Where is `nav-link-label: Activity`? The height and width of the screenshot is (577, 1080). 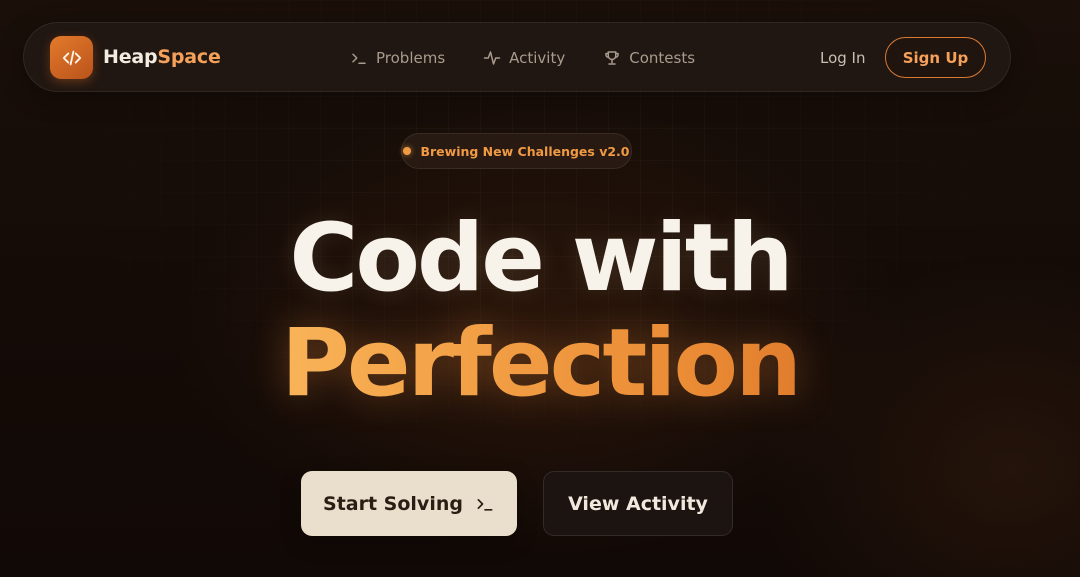 nav-link-label: Activity is located at coordinates (537, 58).